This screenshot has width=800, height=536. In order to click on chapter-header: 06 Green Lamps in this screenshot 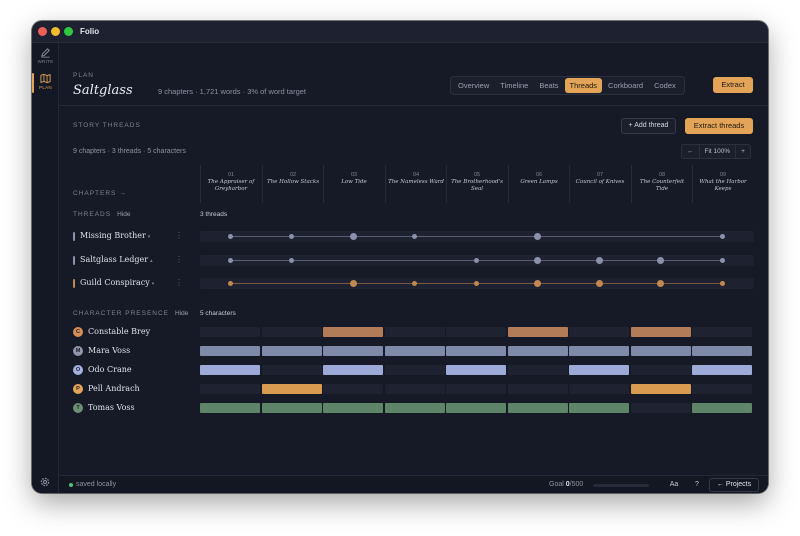, I will do `click(538, 184)`.